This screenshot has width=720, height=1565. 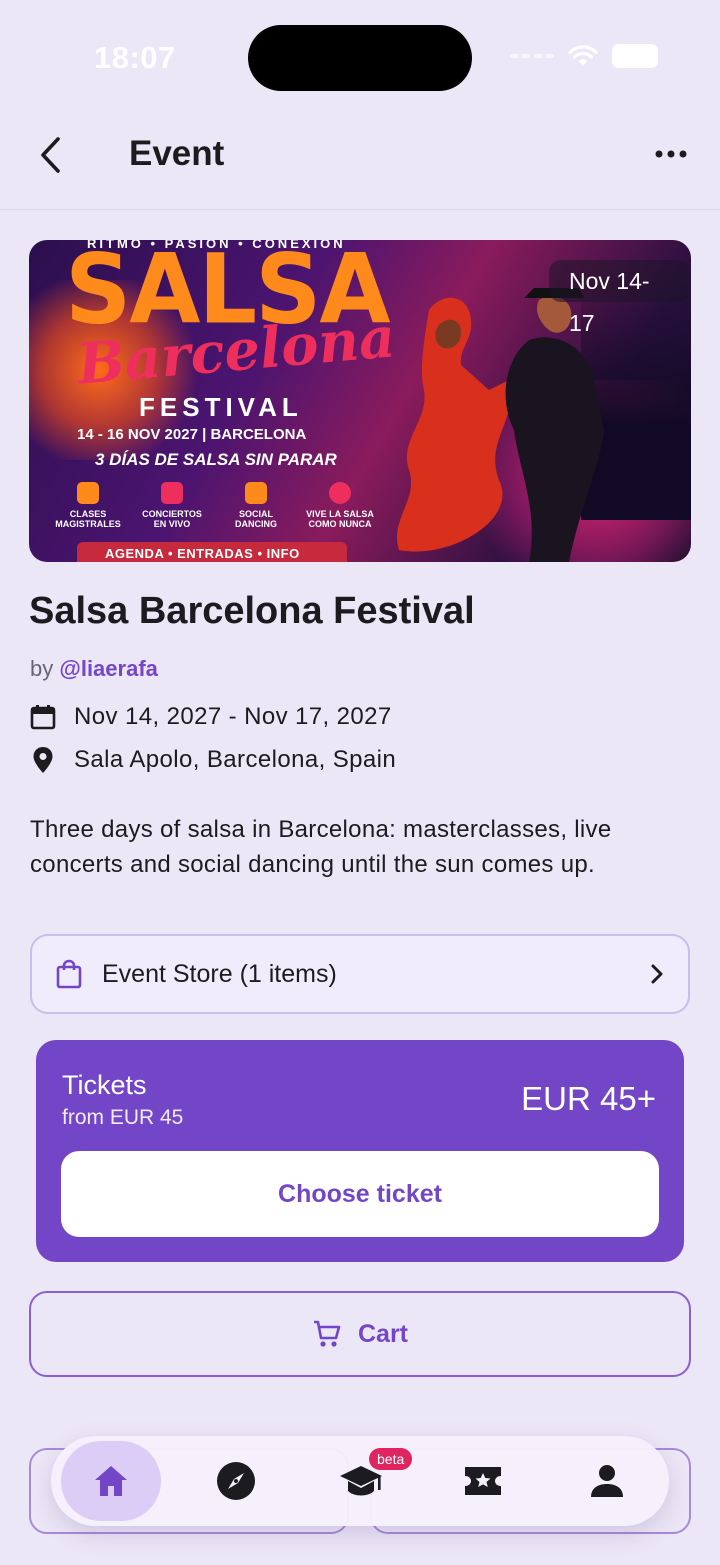 I want to click on banner-festival-word: FESTIVAL, so click(x=221, y=407).